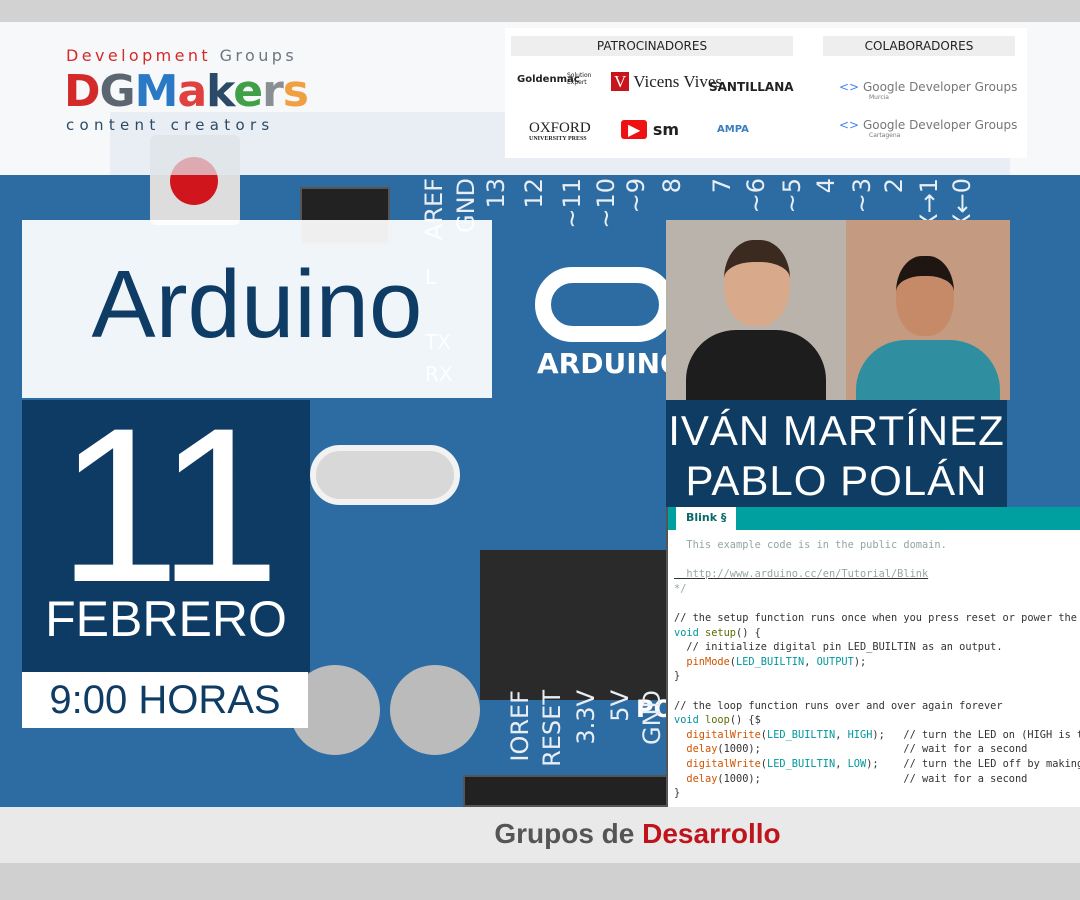 The image size is (1080, 900). I want to click on logo-line-gray: Groups, so click(258, 55).